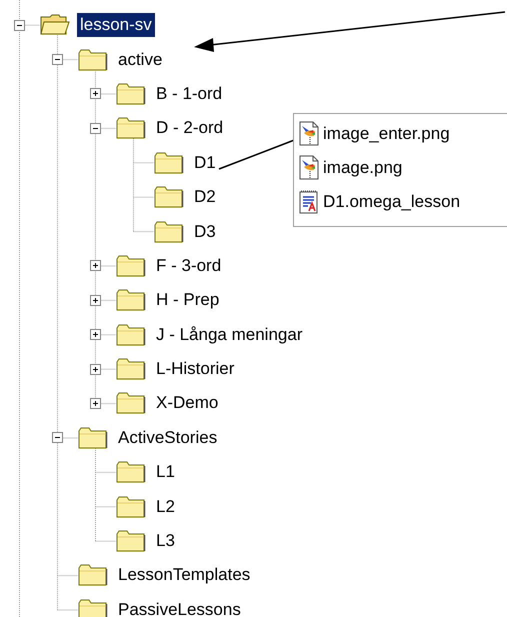  Describe the element at coordinates (195, 369) in the screenshot. I see `folder-label: L-Historier` at that location.